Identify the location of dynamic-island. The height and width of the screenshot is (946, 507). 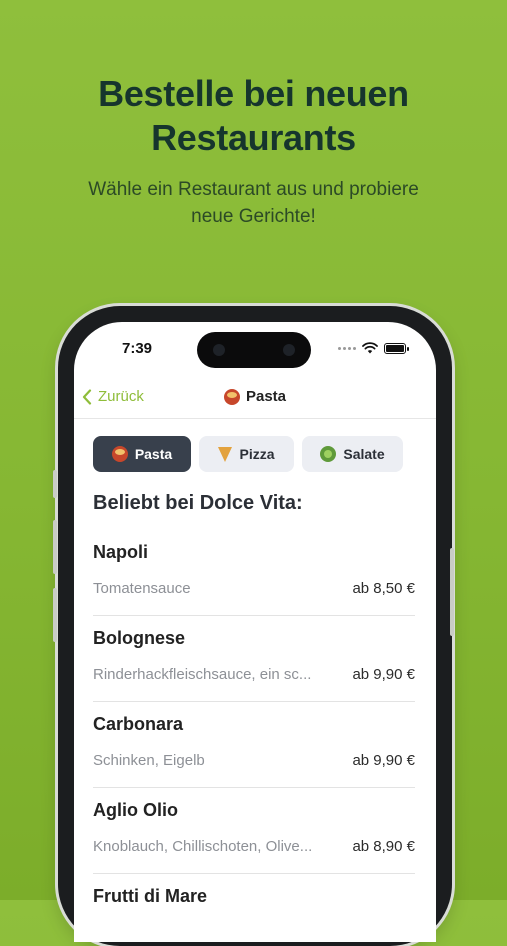
(254, 350).